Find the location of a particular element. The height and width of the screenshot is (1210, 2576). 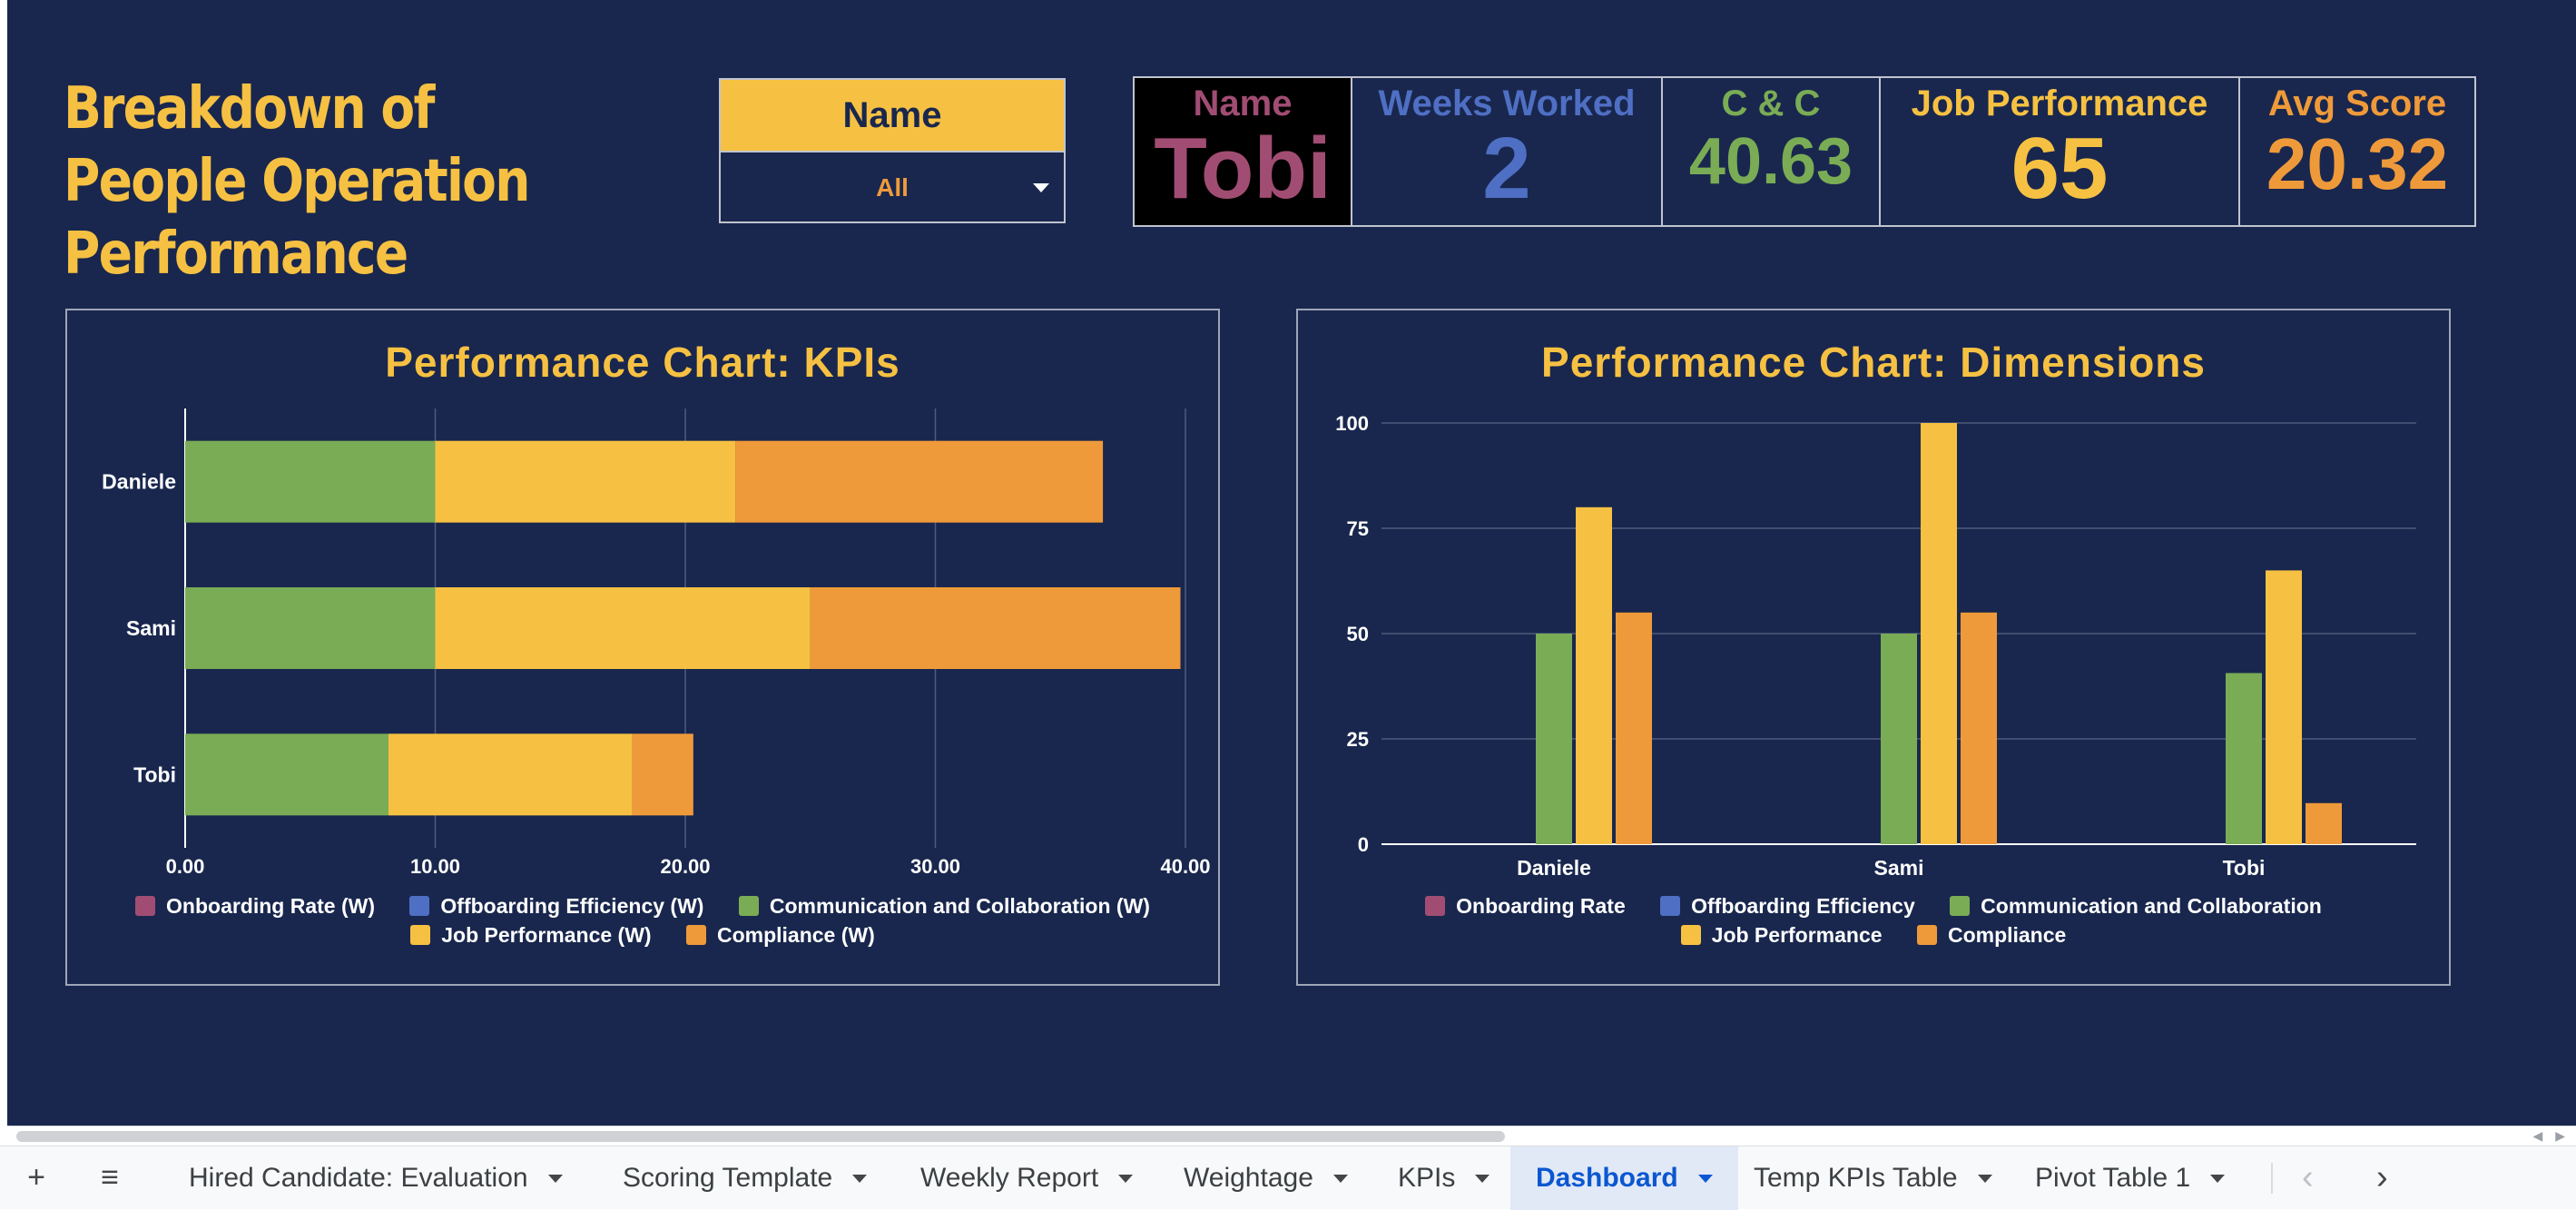

horizontal-scrollbar: ◀ ▶ is located at coordinates (1291, 1136).